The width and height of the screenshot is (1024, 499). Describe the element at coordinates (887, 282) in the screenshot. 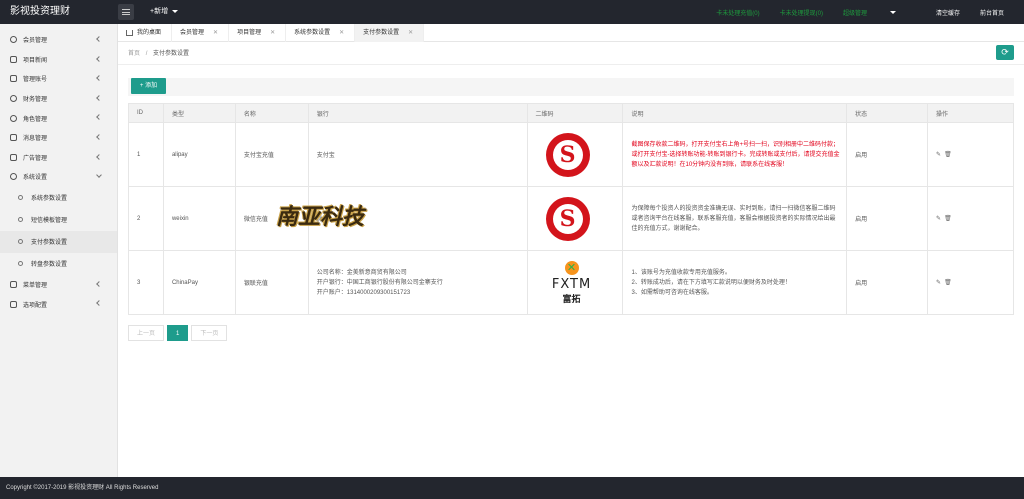

I see `cell-status: 启用` at that location.